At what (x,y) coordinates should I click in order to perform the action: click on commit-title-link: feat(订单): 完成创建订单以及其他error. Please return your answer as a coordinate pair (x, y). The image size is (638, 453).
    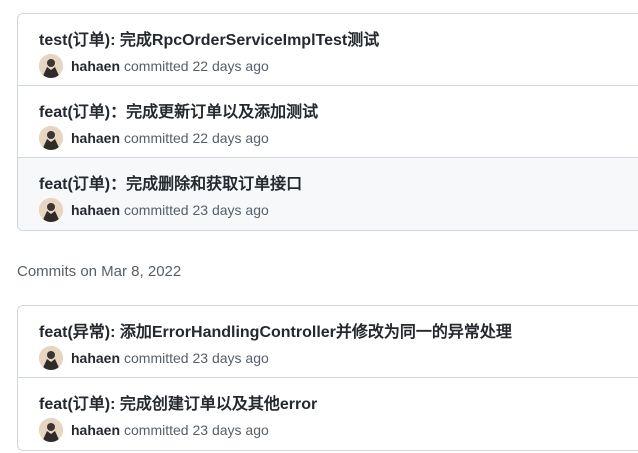
    Looking at the image, I should click on (178, 402).